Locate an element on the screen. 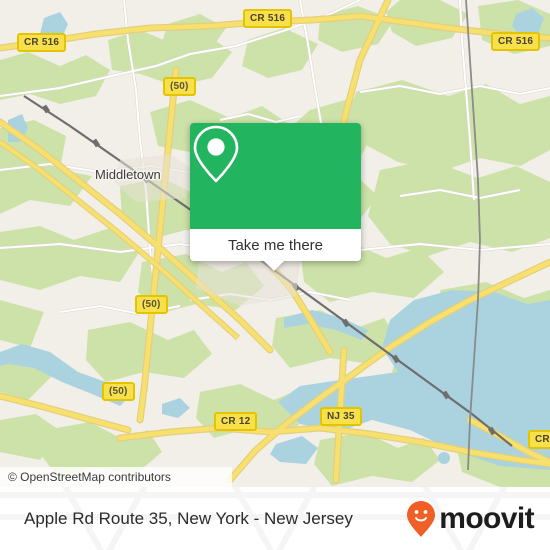  moovit-wordmark: moovit is located at coordinates (486, 518).